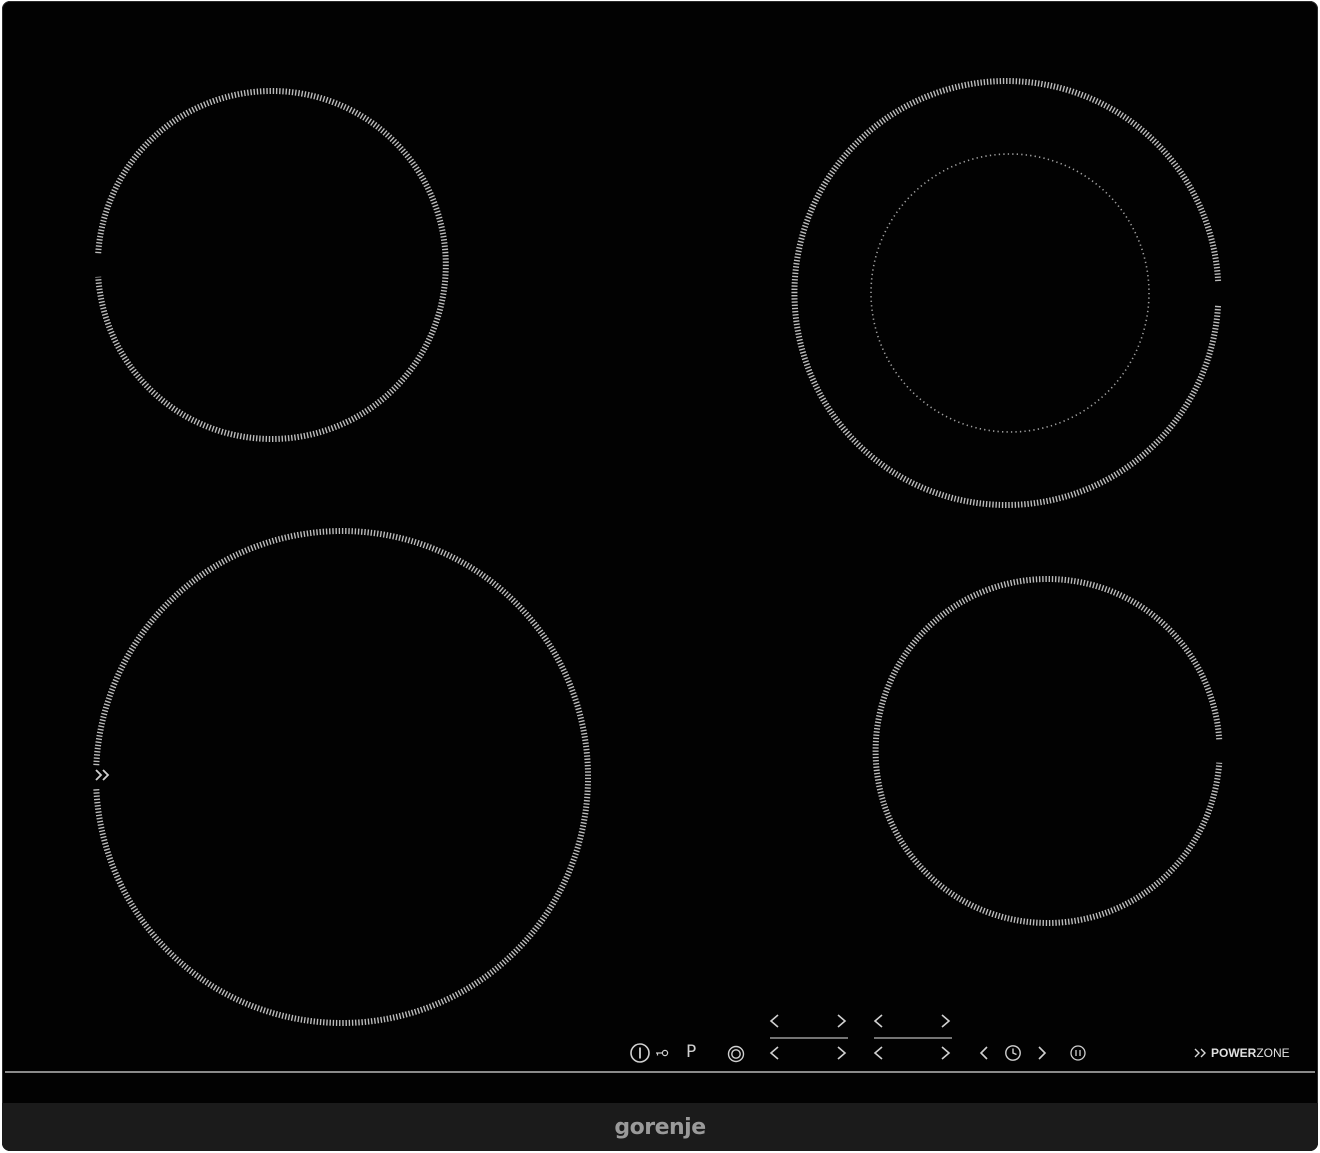 The height and width of the screenshot is (1153, 1320). What do you see at coordinates (736, 1054) in the screenshot?
I see `dual-ring-icon` at bounding box center [736, 1054].